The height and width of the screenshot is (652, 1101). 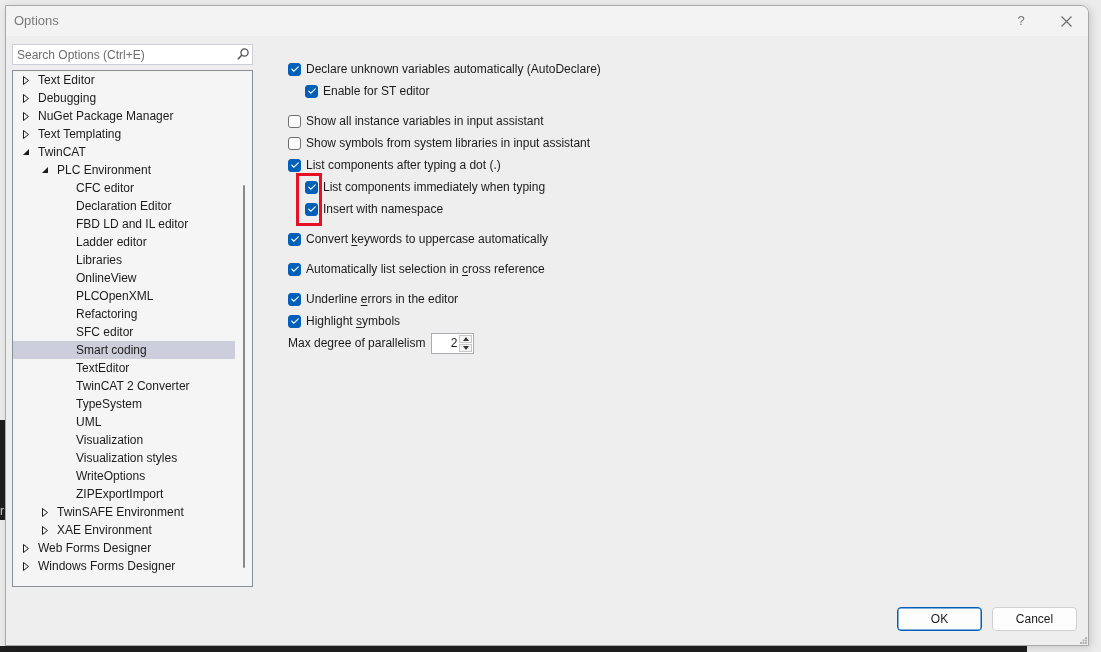 What do you see at coordinates (124, 80) in the screenshot?
I see `tree-item: Text Editor` at bounding box center [124, 80].